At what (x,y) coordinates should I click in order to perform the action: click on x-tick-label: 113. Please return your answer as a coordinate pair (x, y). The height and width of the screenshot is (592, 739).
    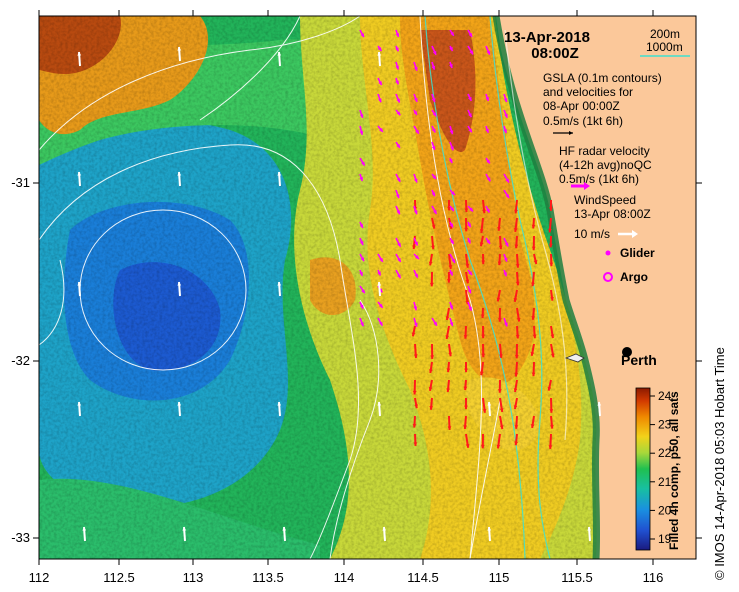
    Looking at the image, I should click on (193, 577).